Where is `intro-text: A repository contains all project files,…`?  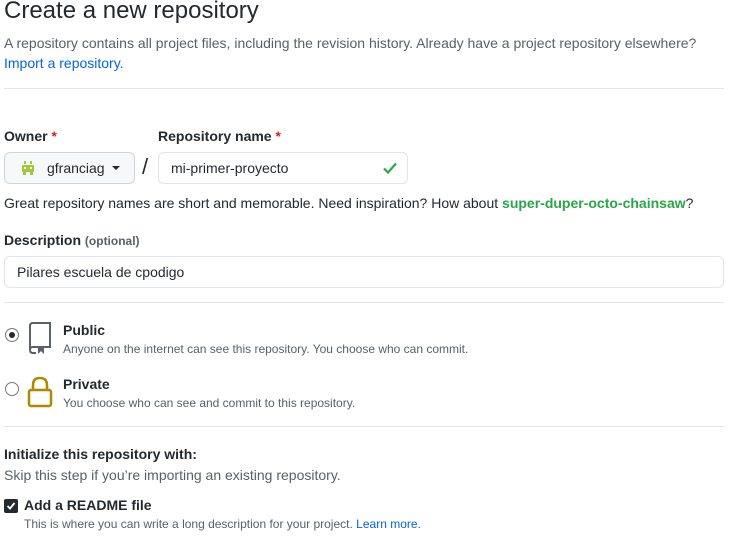
intro-text: A repository contains all project files,… is located at coordinates (350, 43).